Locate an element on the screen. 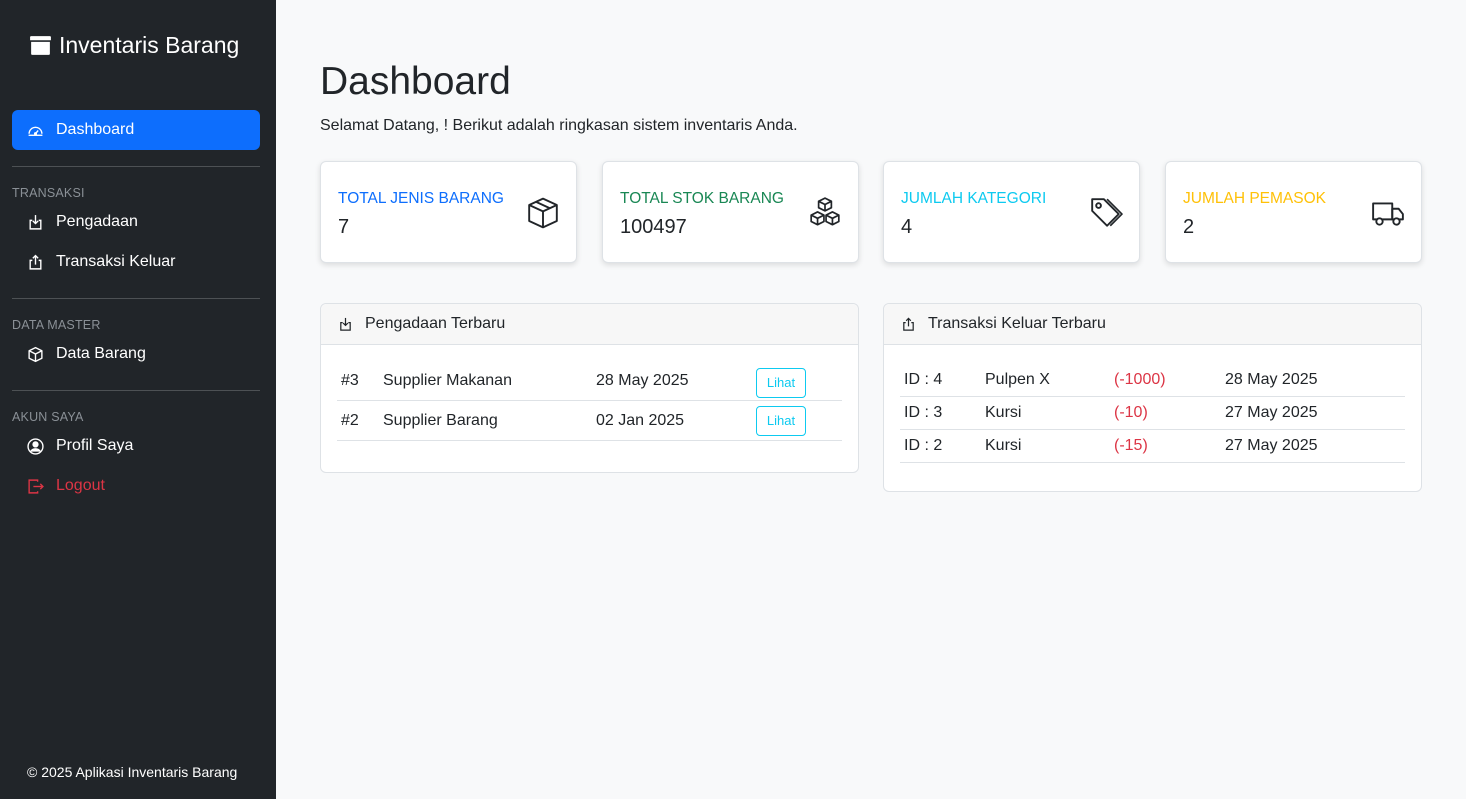  pengadaan-date: 02 Jan 2025 is located at coordinates (640, 420).